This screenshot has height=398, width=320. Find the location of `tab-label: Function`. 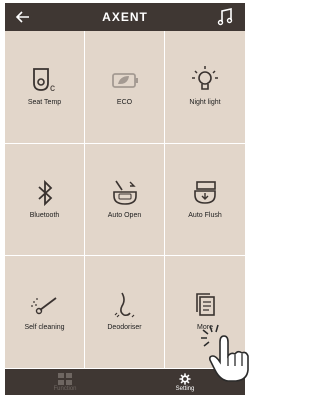

tab-label: Function is located at coordinates (65, 389).